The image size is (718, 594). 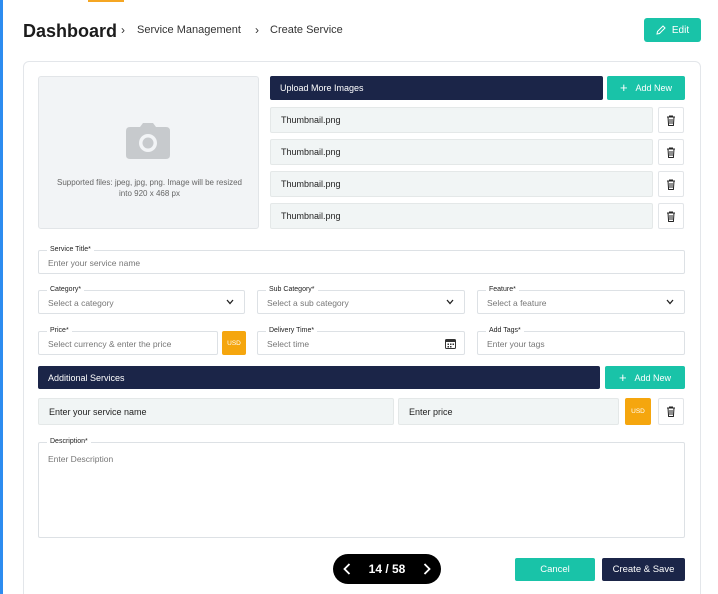 What do you see at coordinates (643, 569) in the screenshot?
I see `create-and-save-button: Create & Save` at bounding box center [643, 569].